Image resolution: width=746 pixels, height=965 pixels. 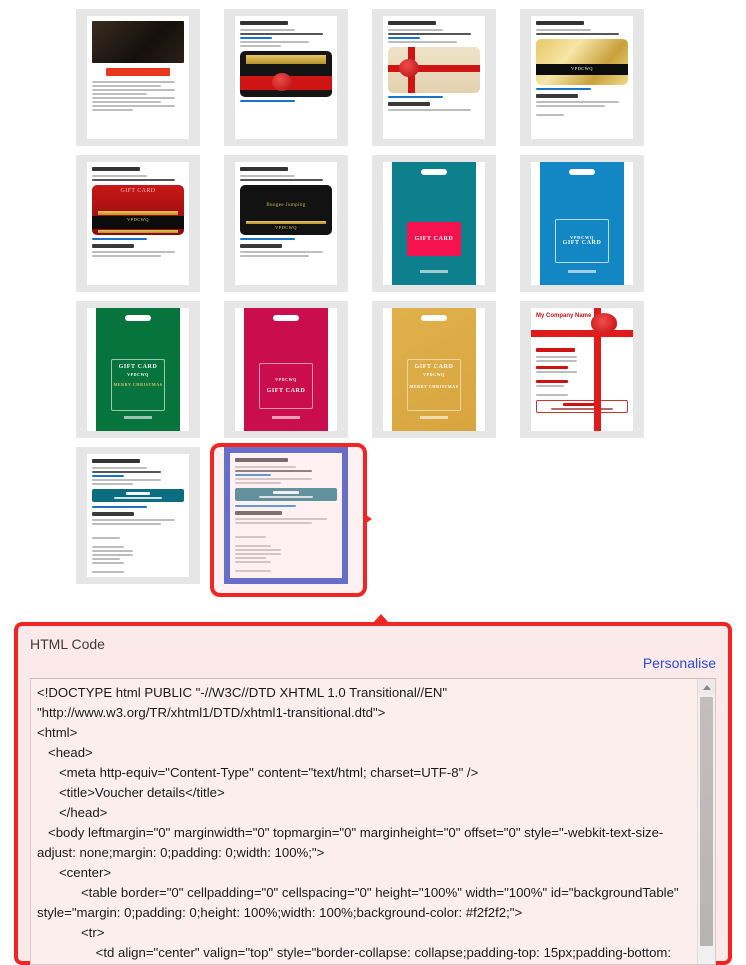 I want to click on template-thumbnail-gift-card-teal: GIFT CARD, so click(x=434, y=223).